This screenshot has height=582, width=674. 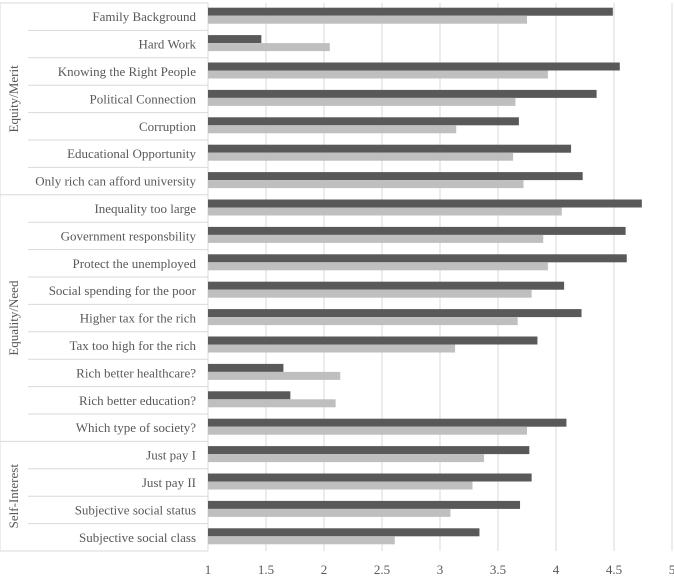 What do you see at coordinates (266, 569) in the screenshot?
I see `x-tick-label: 1.5` at bounding box center [266, 569].